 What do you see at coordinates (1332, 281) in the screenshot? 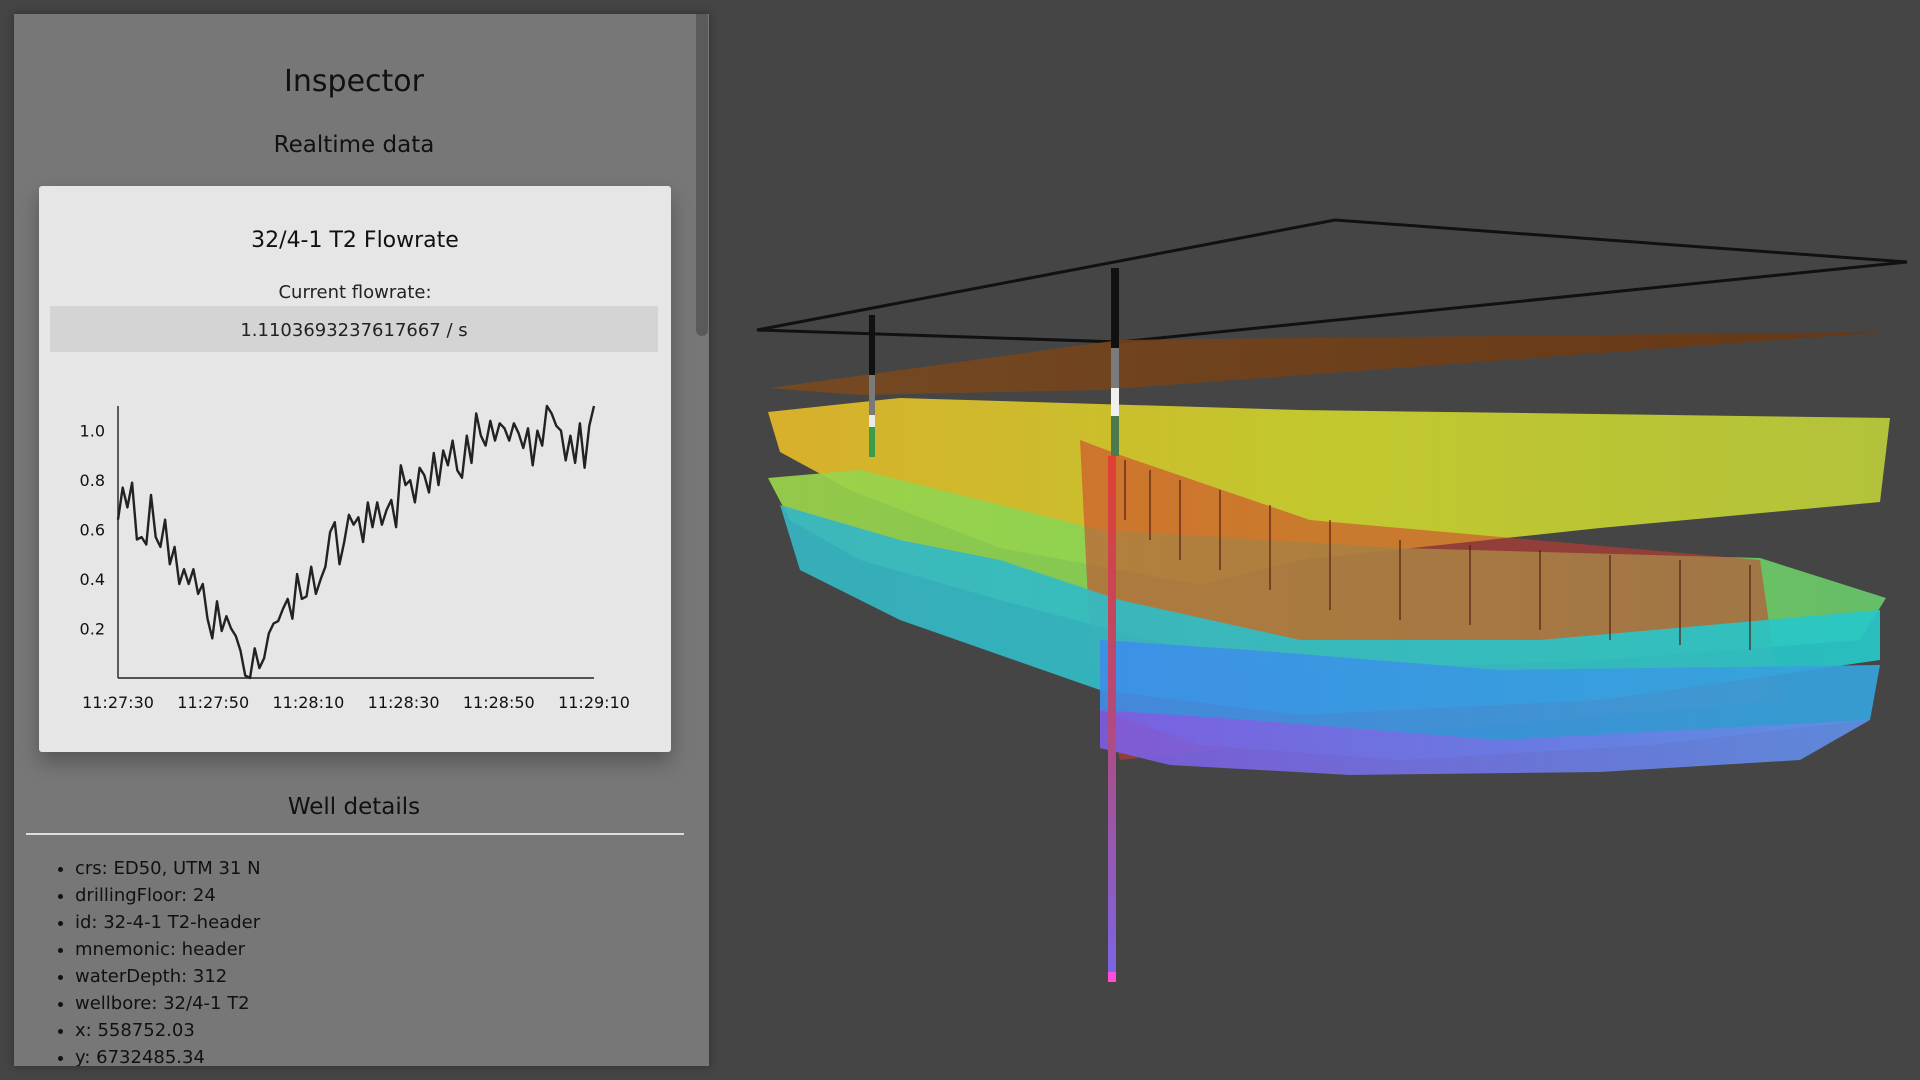
I see `scene-bounding-frame` at bounding box center [1332, 281].